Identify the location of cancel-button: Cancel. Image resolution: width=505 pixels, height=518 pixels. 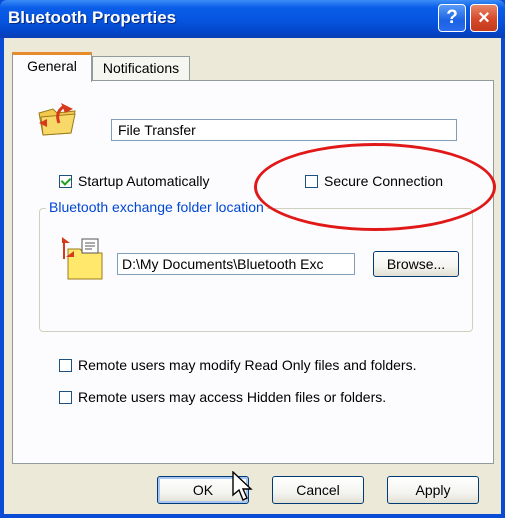
(318, 490).